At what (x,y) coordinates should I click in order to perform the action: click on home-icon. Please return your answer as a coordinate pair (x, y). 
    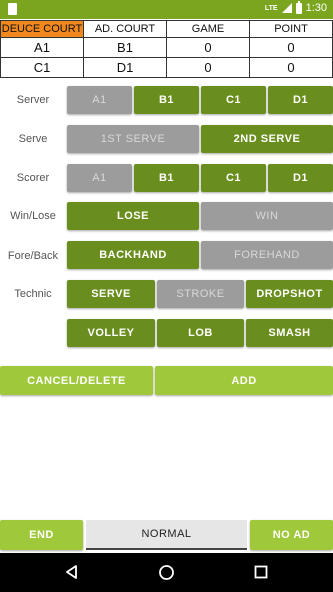
    Looking at the image, I should click on (166, 572).